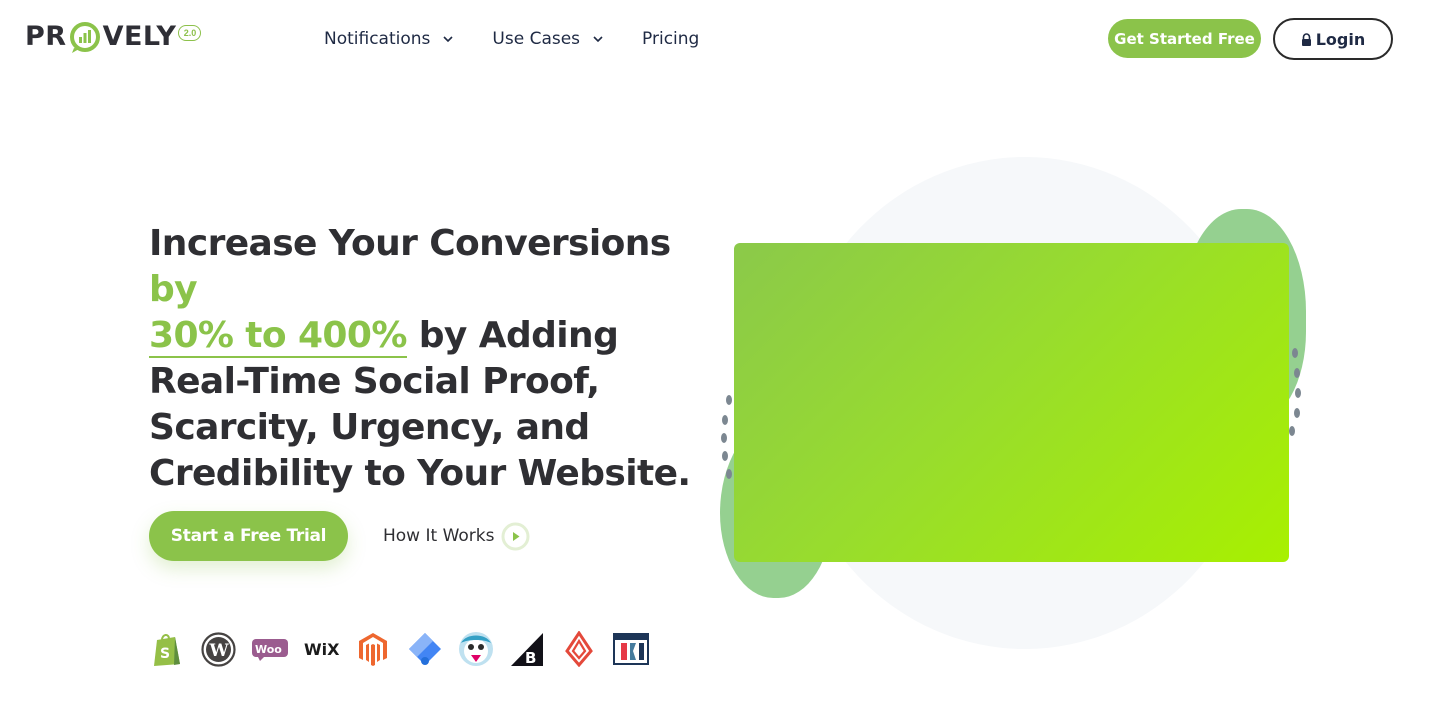 This screenshot has height=703, width=1453. What do you see at coordinates (726, 437) in the screenshot?
I see `dots-decoration-left` at bounding box center [726, 437].